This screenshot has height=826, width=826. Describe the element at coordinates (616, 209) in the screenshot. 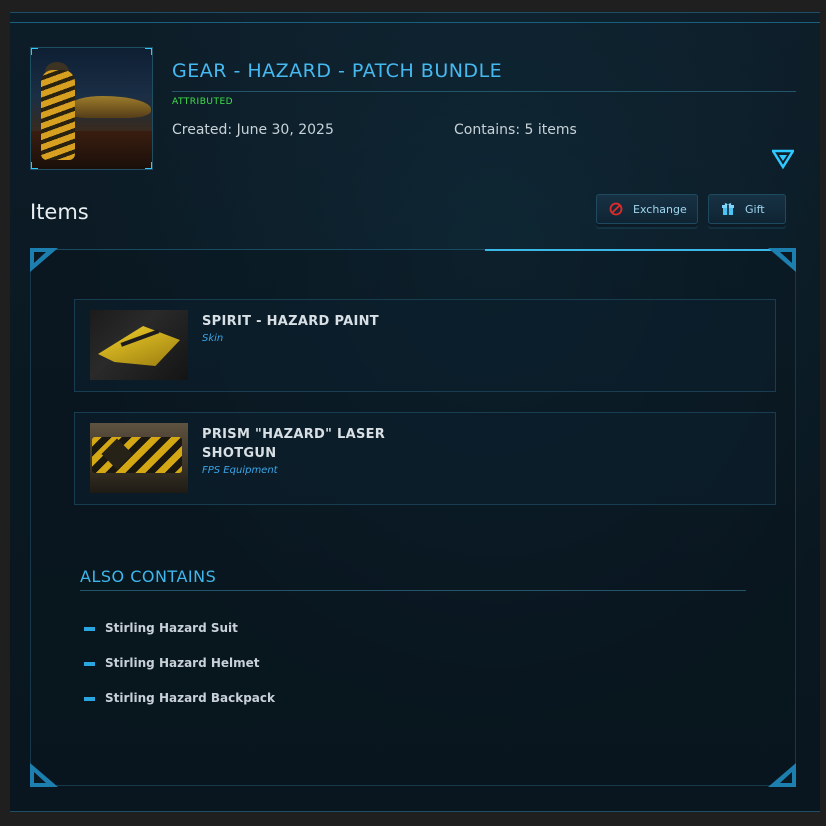

I see `no-entry-icon` at that location.